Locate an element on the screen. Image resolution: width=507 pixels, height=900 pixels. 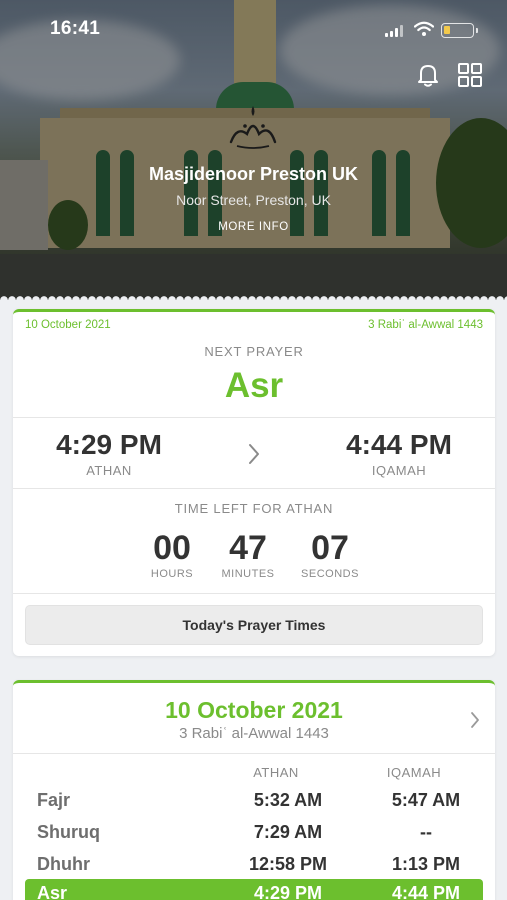
time-left-label: TIME LEFT FOR ATHAN is located at coordinates (254, 508).